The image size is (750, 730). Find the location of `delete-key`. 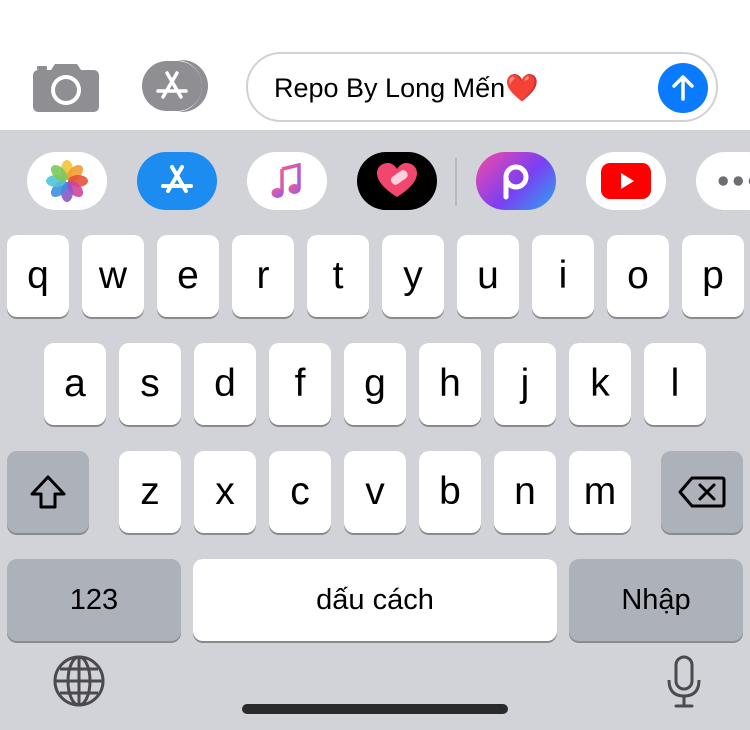

delete-key is located at coordinates (702, 492).